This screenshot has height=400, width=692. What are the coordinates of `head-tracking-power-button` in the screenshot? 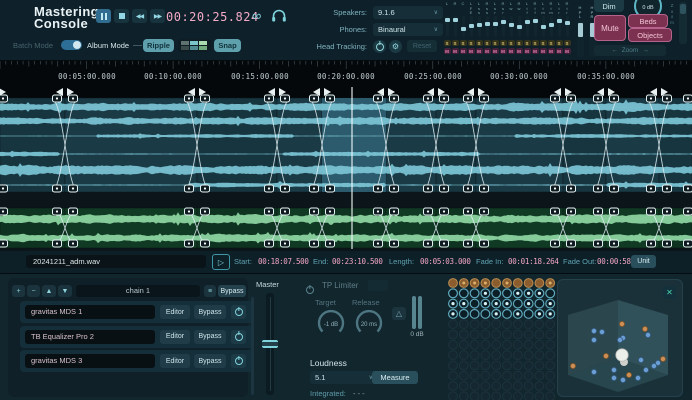 It's located at (379, 46).